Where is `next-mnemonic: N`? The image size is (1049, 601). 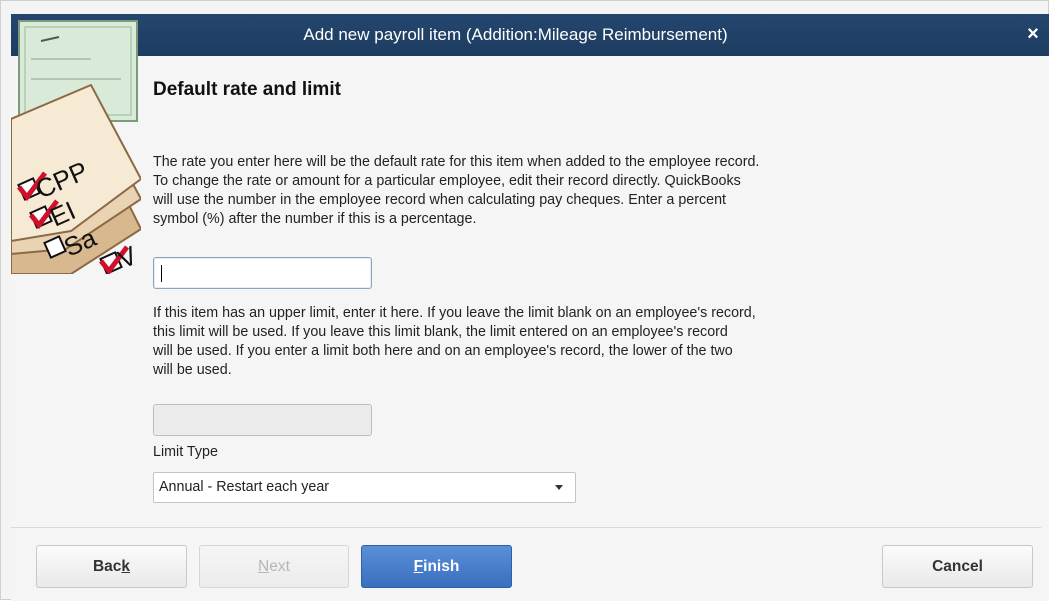 next-mnemonic: N is located at coordinates (264, 566).